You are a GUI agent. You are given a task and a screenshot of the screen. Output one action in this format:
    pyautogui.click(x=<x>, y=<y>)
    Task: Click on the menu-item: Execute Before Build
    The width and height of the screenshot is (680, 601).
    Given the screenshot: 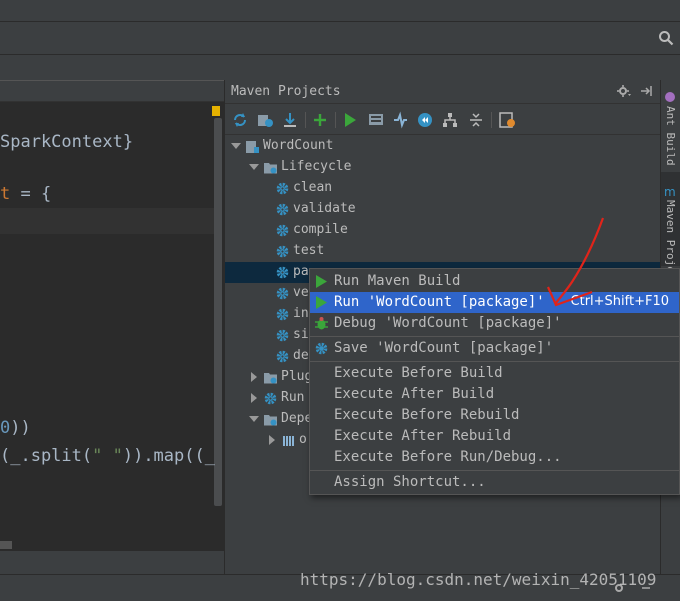 What is the action you would take?
    pyautogui.click(x=494, y=373)
    